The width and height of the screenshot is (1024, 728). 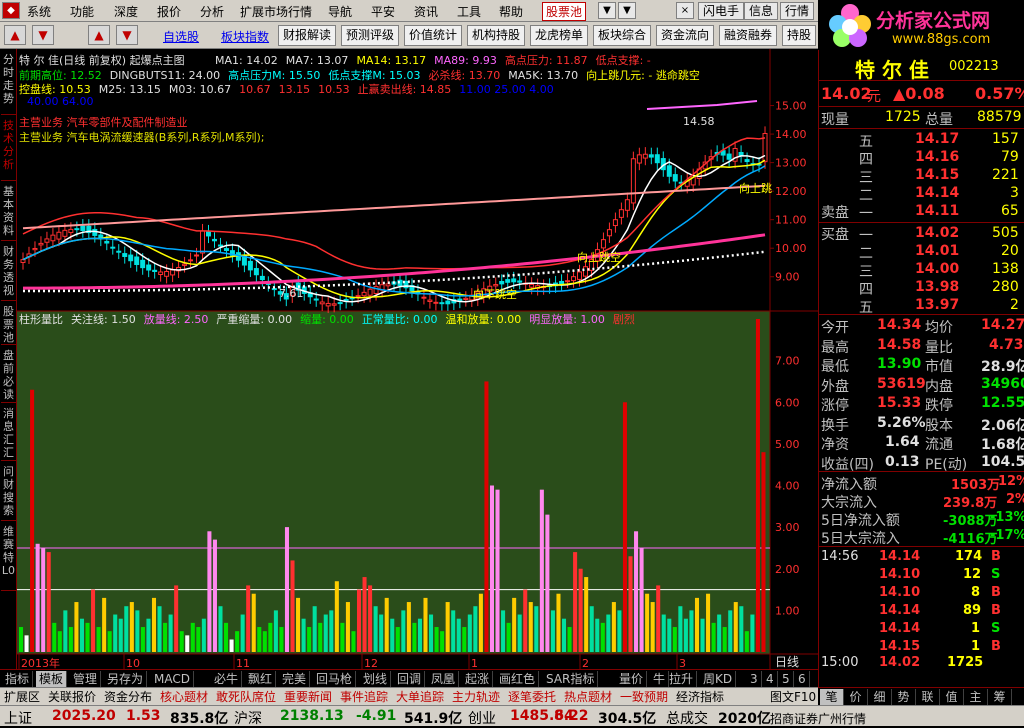 I want to click on minimize-button: ▼, so click(x=627, y=10).